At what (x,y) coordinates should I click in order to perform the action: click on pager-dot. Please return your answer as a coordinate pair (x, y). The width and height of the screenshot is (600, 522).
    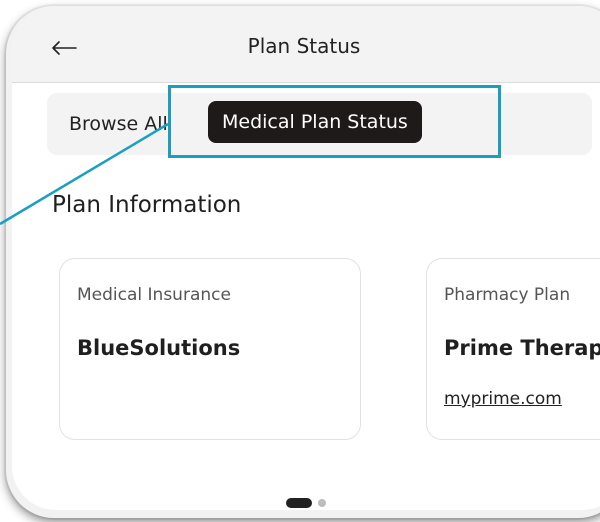
    Looking at the image, I should click on (322, 503).